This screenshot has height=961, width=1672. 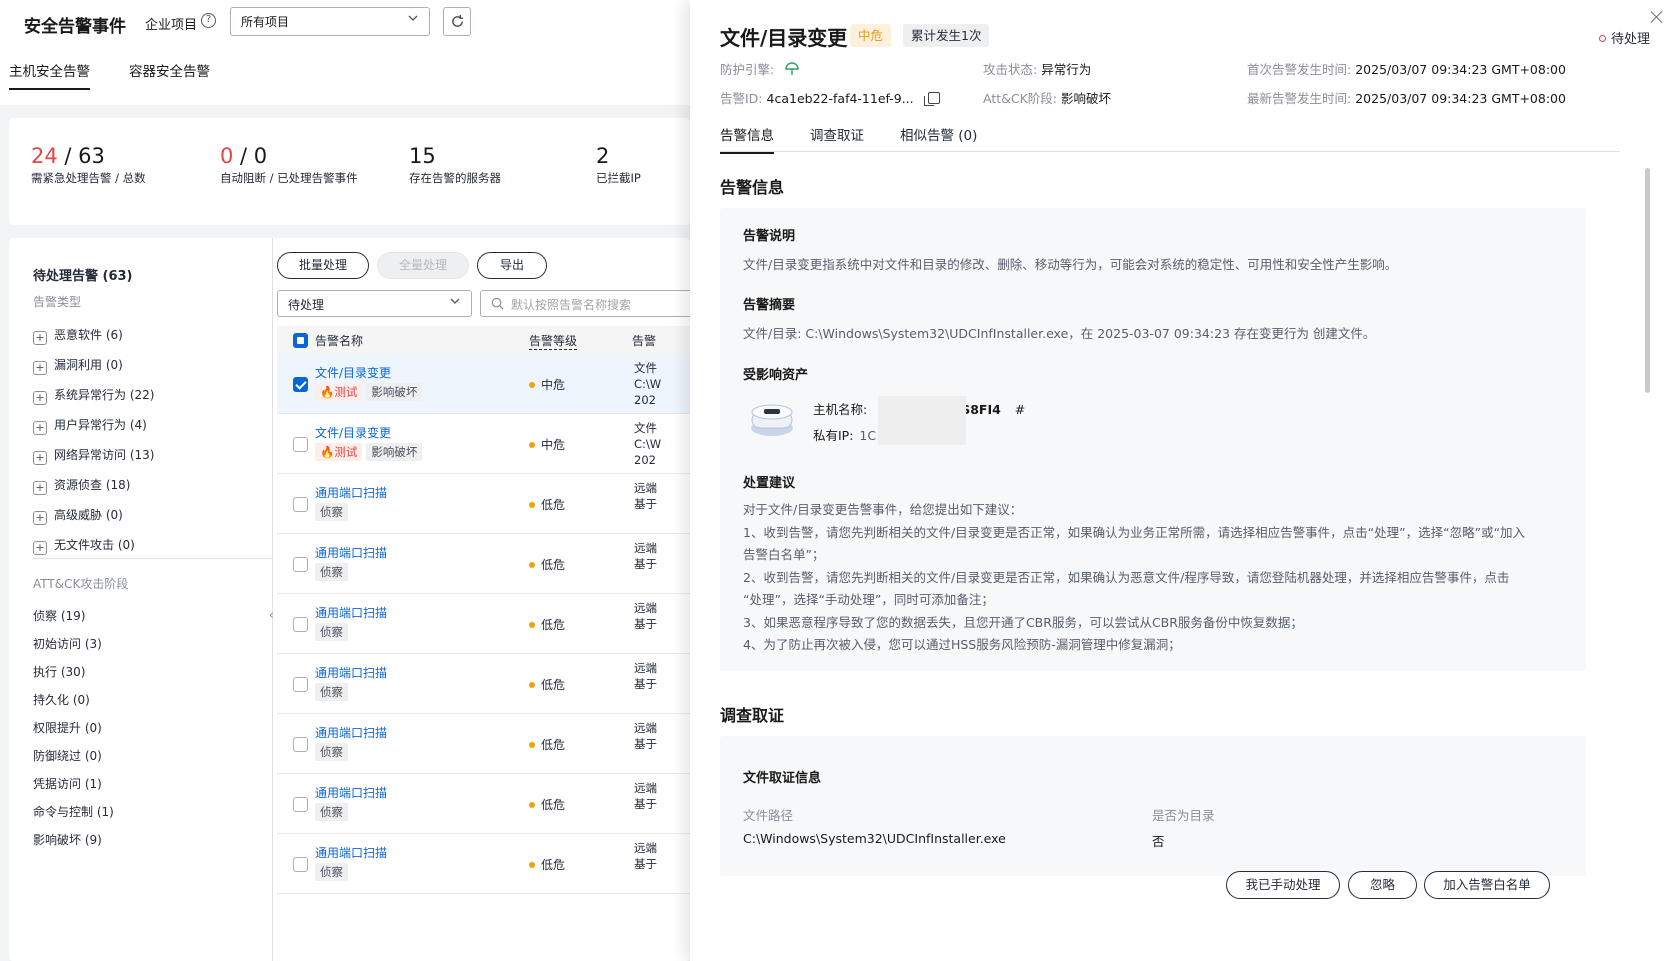 What do you see at coordinates (837, 138) in the screenshot?
I see `tab-investigation: 调查取证` at bounding box center [837, 138].